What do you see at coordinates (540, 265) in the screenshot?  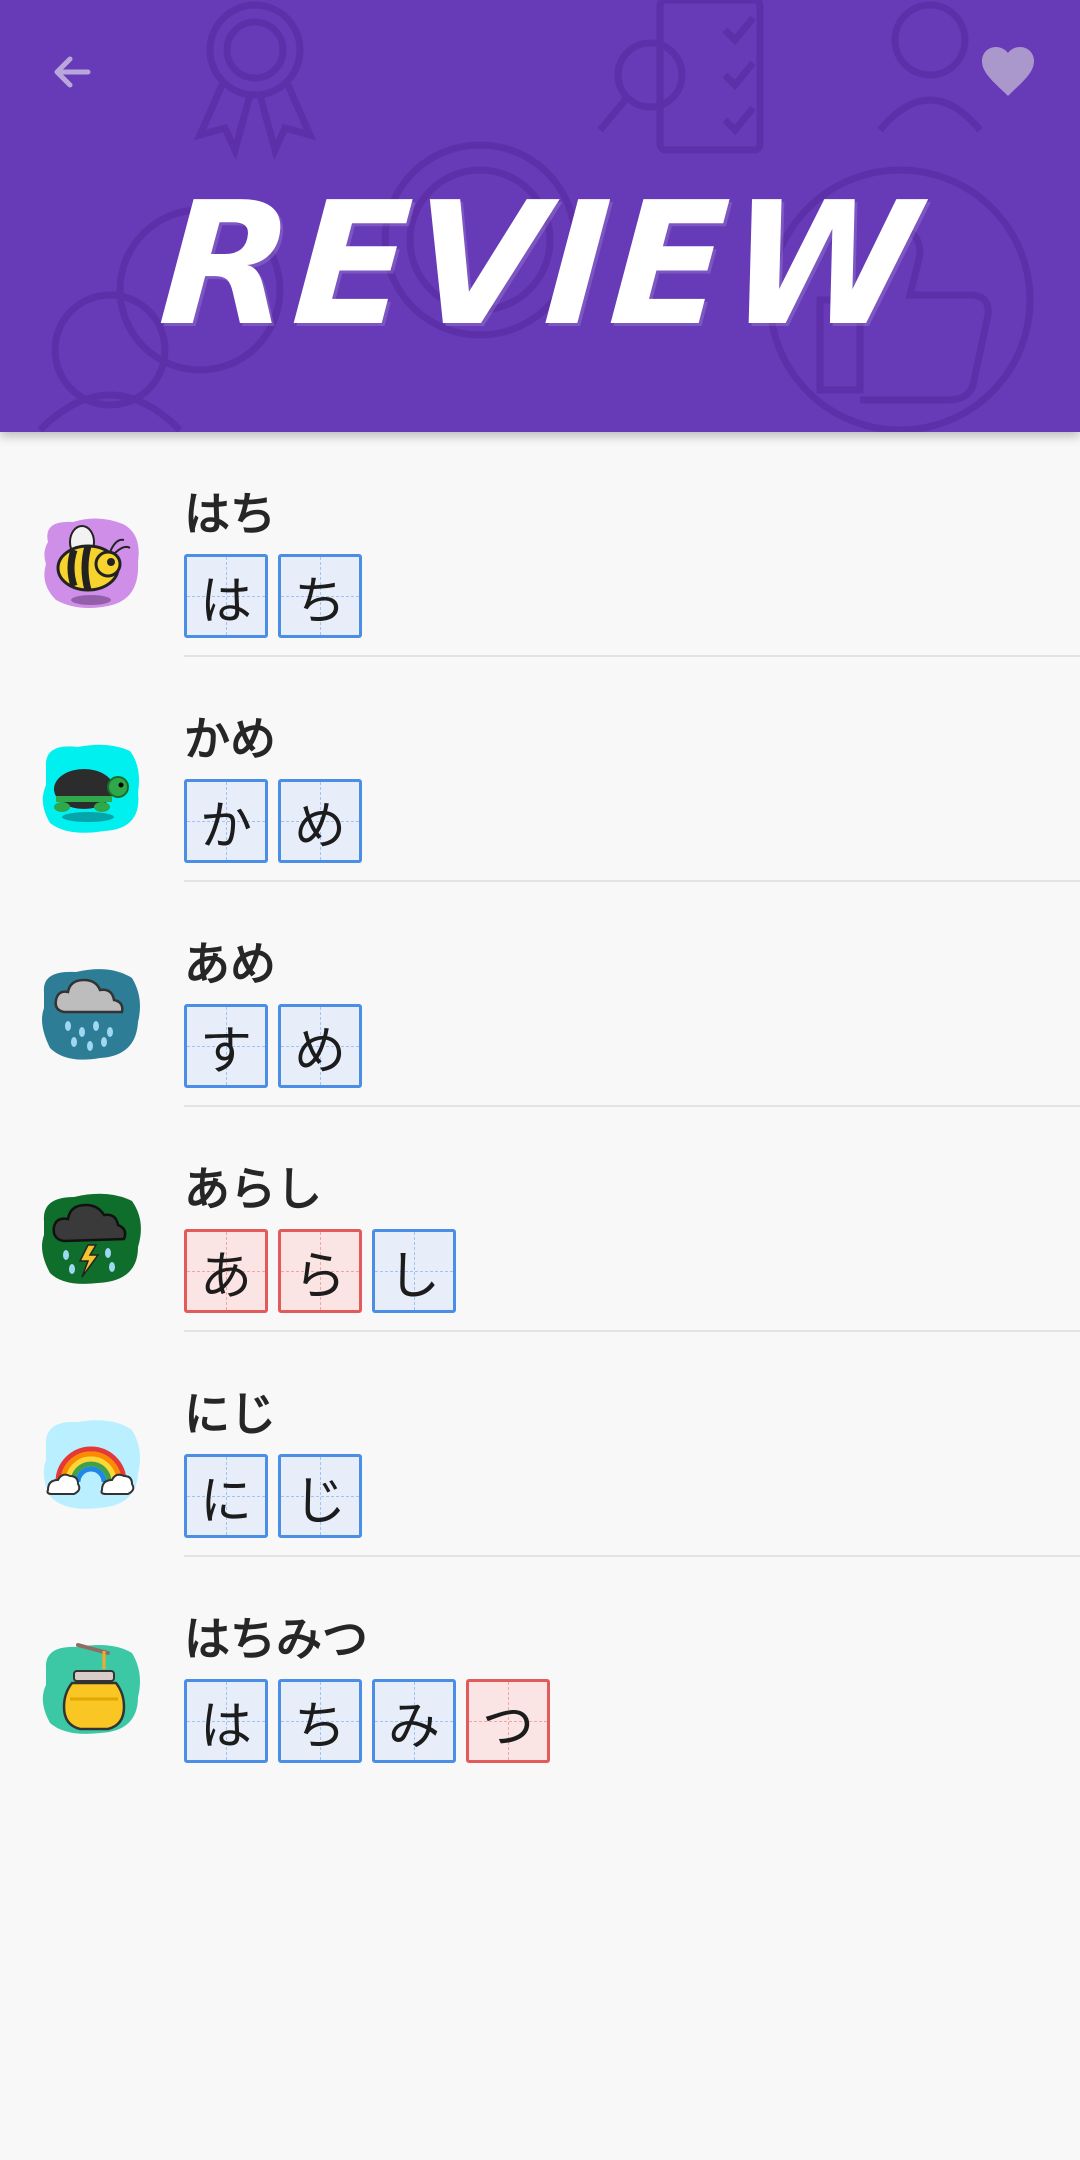 I see `page-title: REVIEW` at bounding box center [540, 265].